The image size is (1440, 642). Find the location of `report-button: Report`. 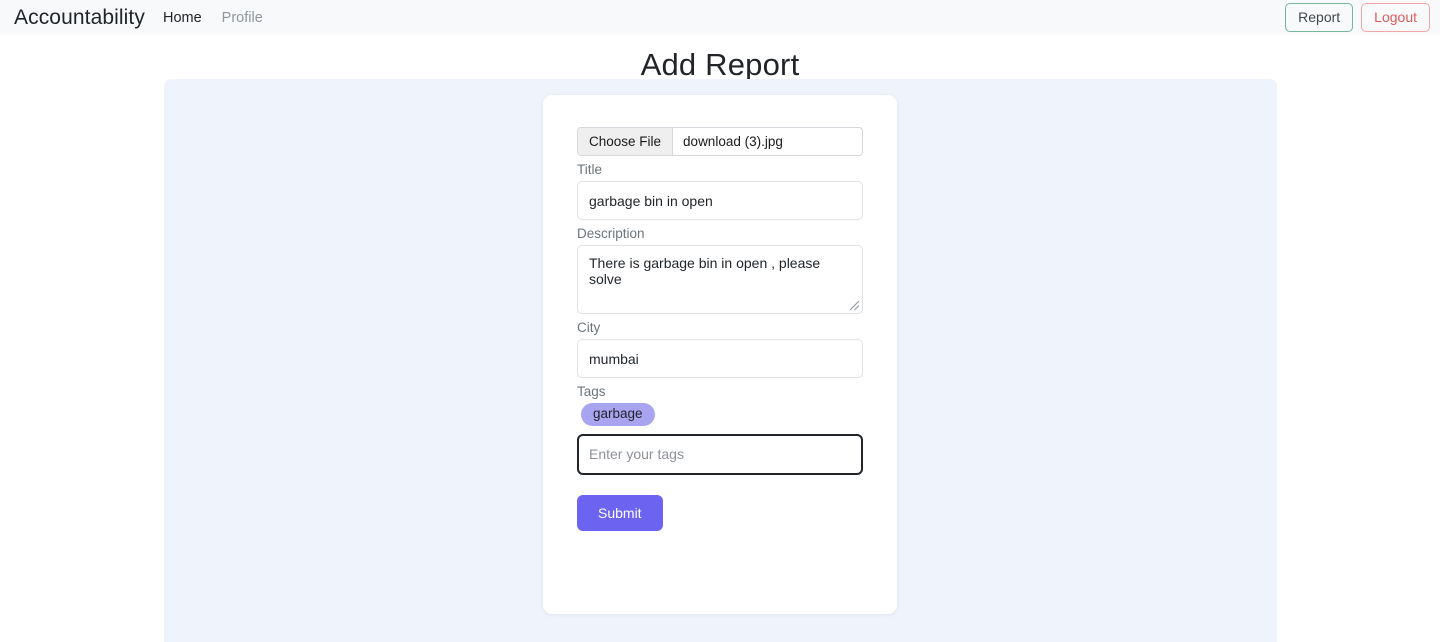

report-button: Report is located at coordinates (1319, 17).